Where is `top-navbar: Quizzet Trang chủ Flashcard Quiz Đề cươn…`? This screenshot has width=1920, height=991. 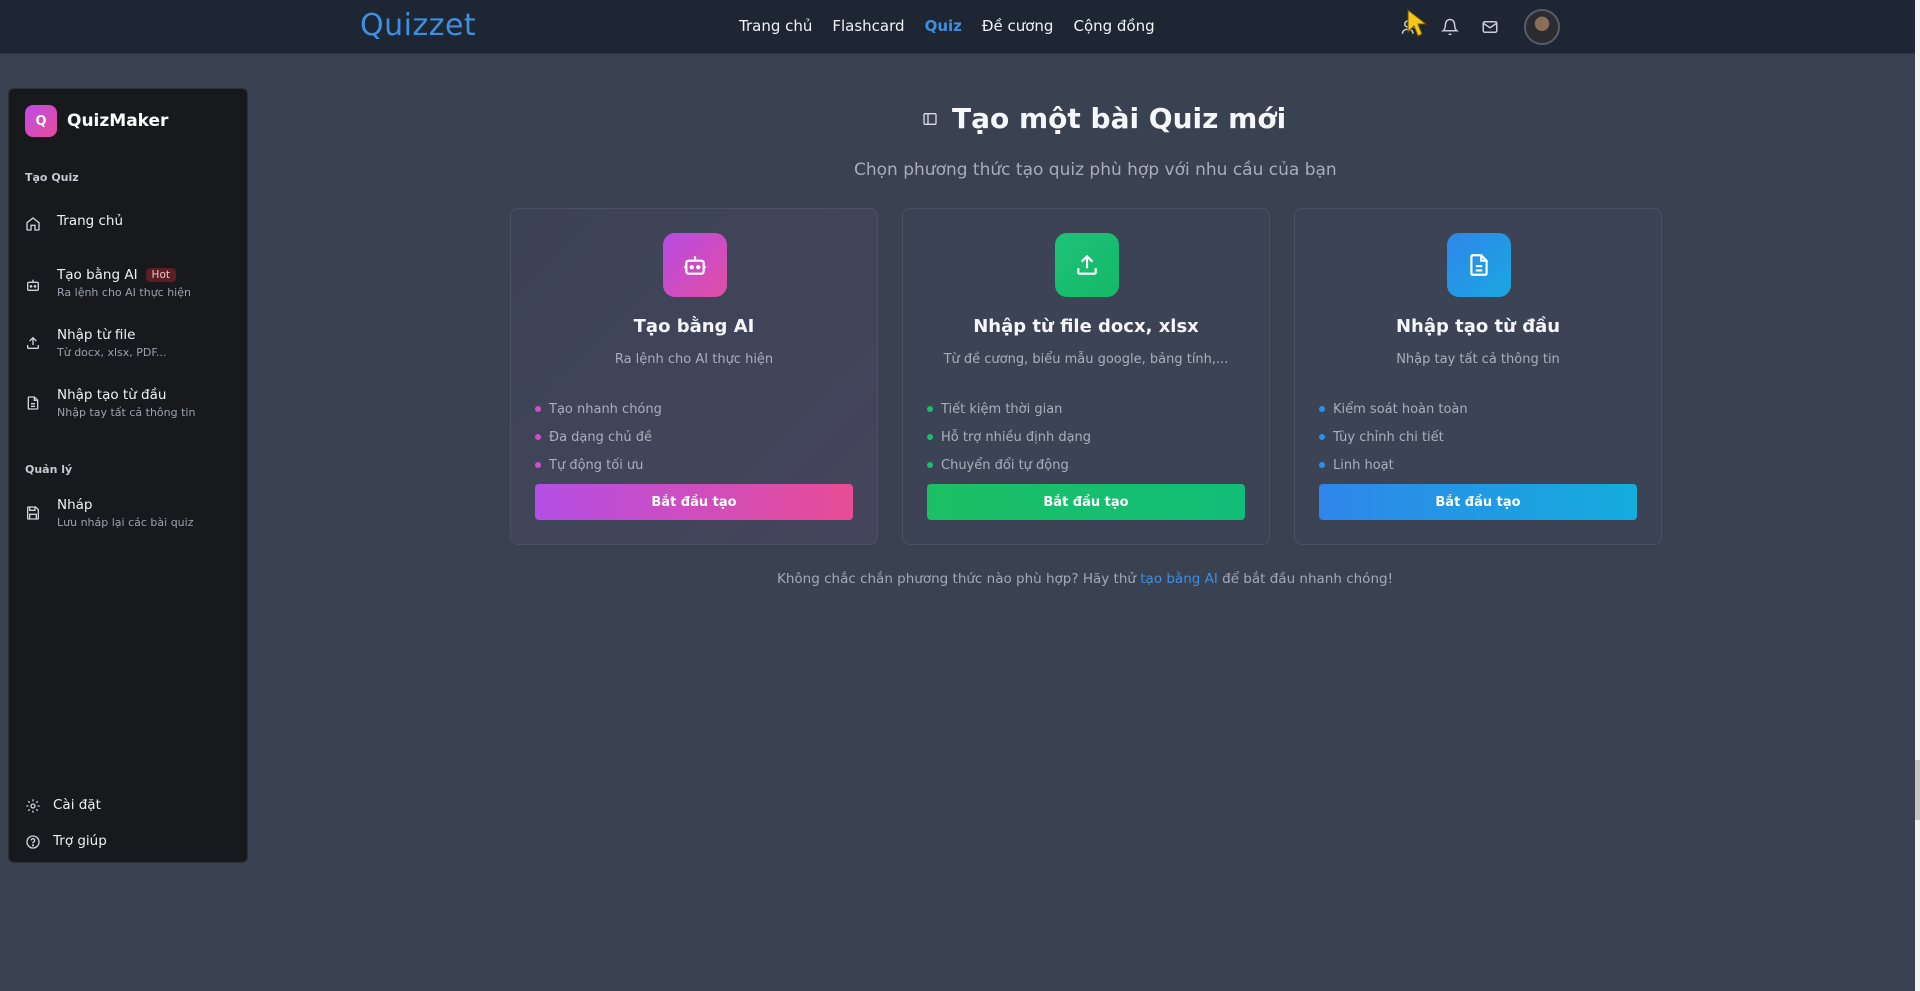
top-navbar: Quizzet Trang chủ Flashcard Quiz Đề cươn… is located at coordinates (957, 27).